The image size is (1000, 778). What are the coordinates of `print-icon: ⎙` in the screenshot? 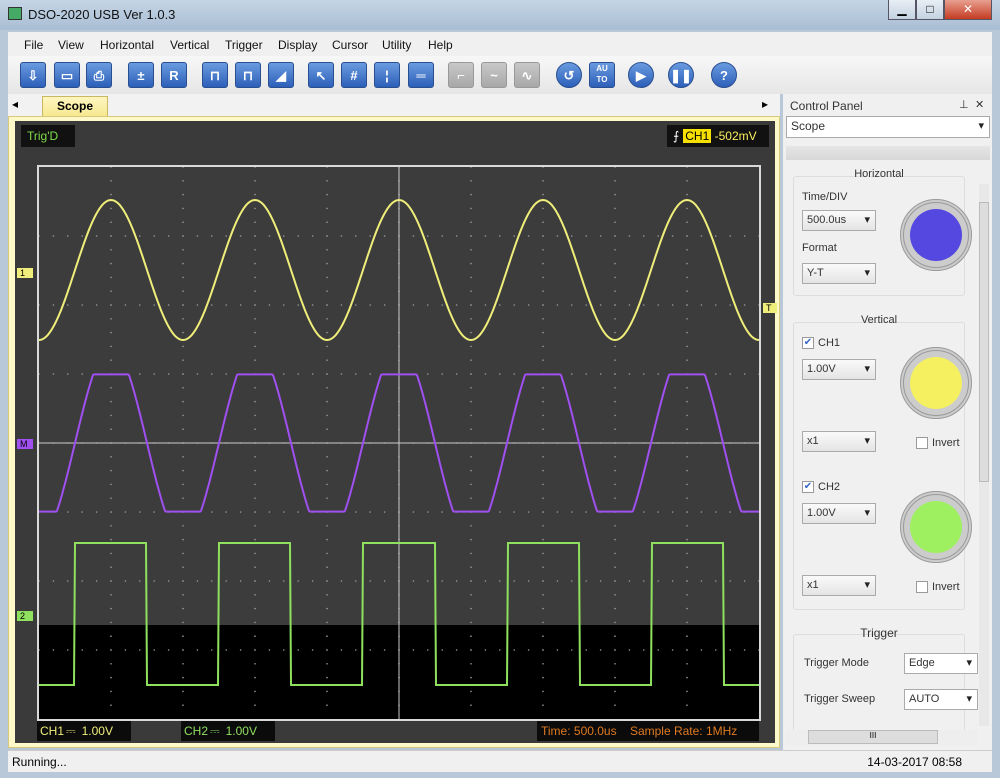 It's located at (99, 75).